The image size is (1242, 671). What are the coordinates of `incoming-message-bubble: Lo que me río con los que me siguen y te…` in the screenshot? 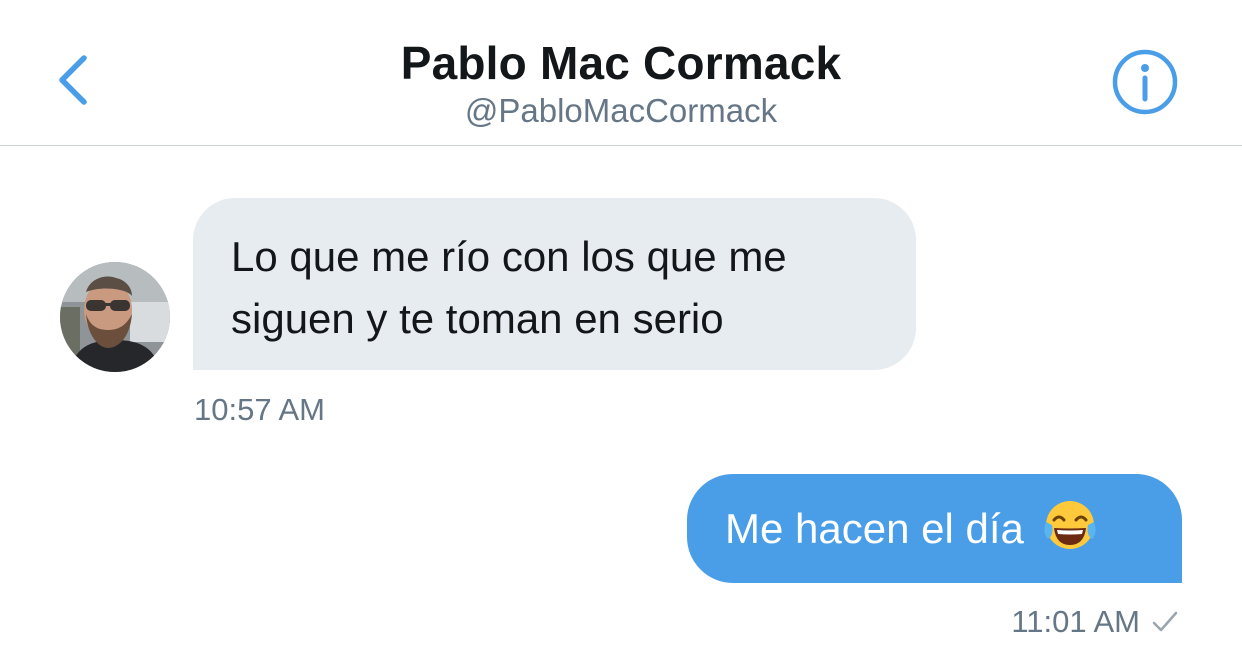 It's located at (554, 284).